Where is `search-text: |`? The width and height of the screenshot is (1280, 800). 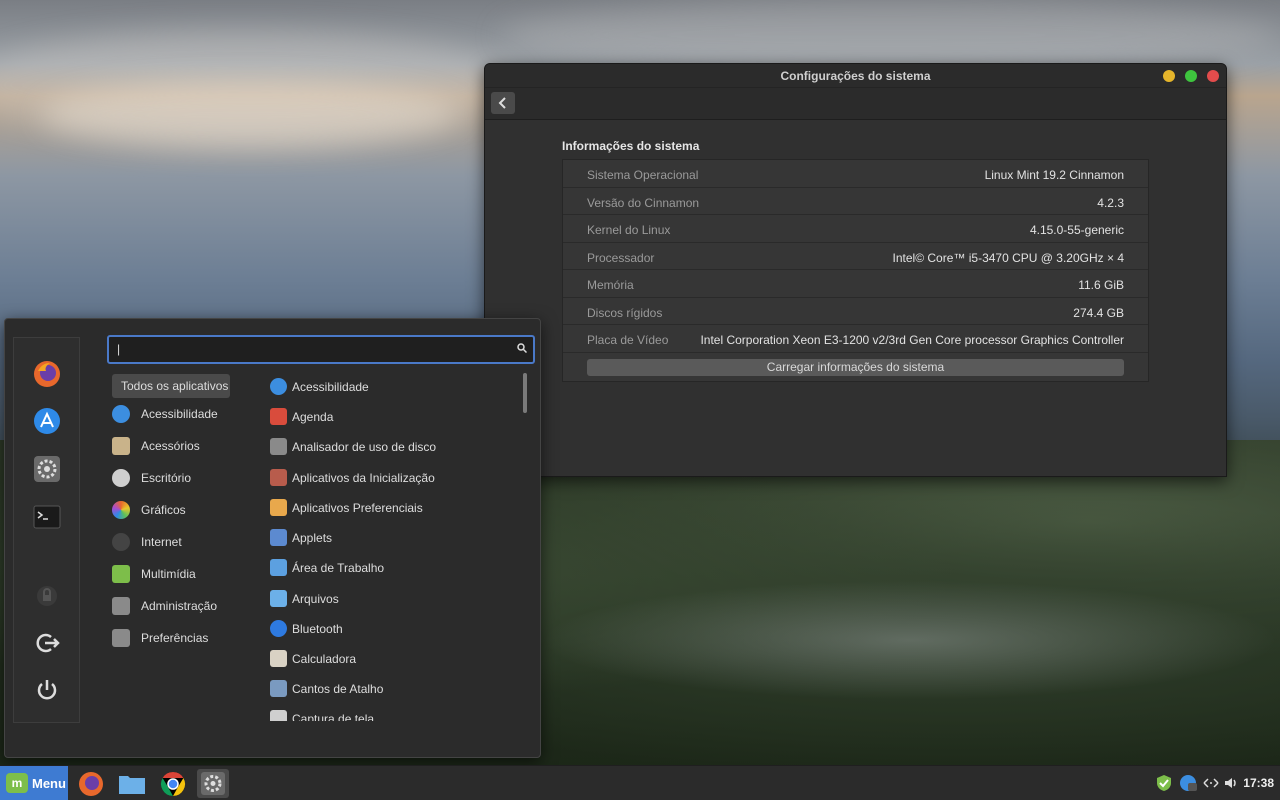
search-text: | is located at coordinates (119, 349).